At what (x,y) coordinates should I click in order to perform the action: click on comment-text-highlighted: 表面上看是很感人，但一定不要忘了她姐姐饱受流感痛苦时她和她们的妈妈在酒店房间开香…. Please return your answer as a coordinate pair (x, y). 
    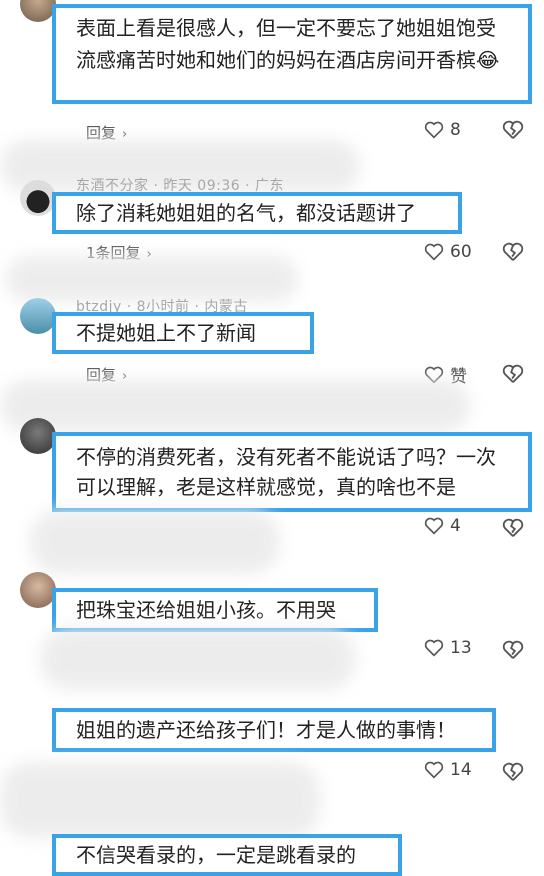
    Looking at the image, I should click on (292, 54).